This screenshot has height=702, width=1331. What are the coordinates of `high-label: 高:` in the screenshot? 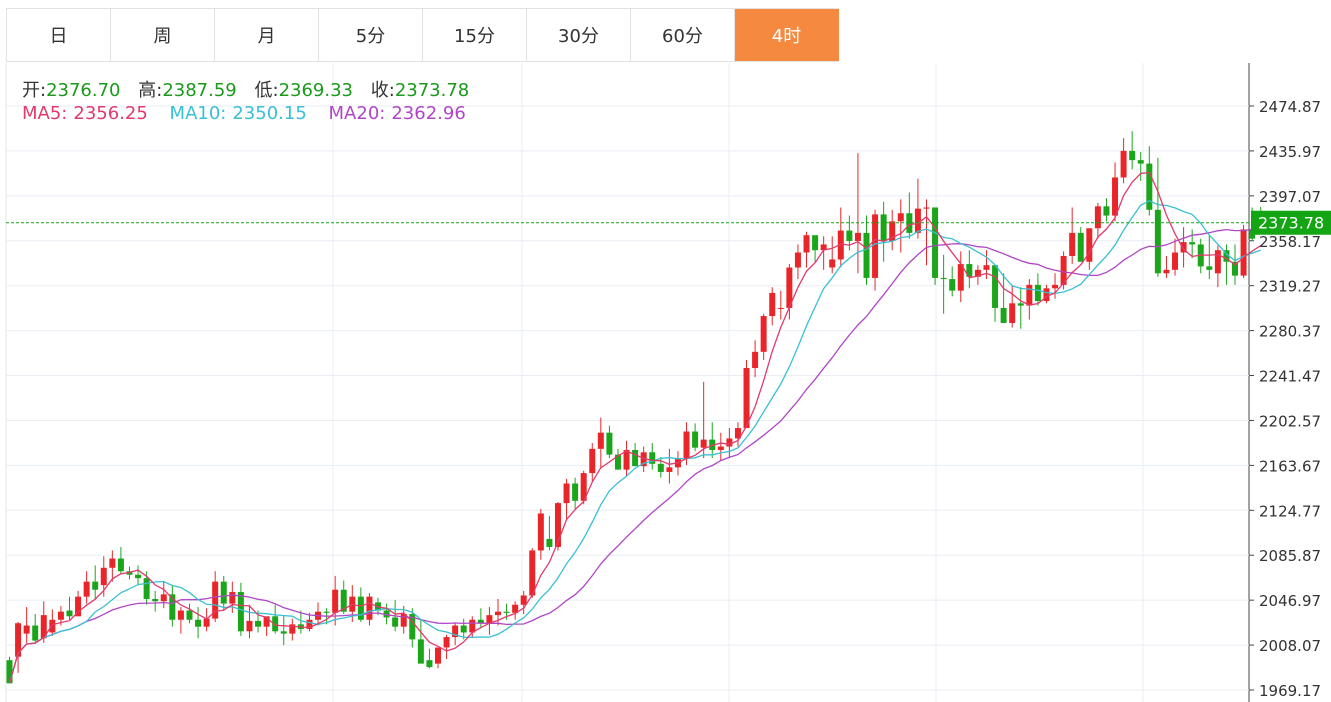 It's located at (150, 90).